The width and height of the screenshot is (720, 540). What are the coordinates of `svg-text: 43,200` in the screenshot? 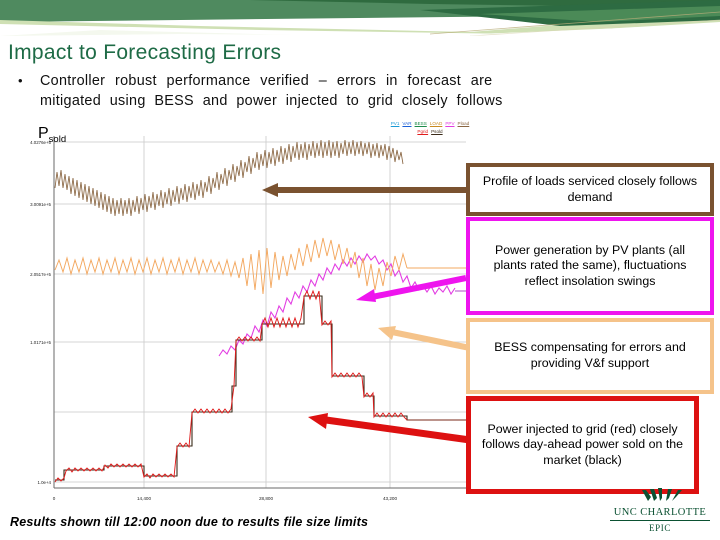 It's located at (390, 498).